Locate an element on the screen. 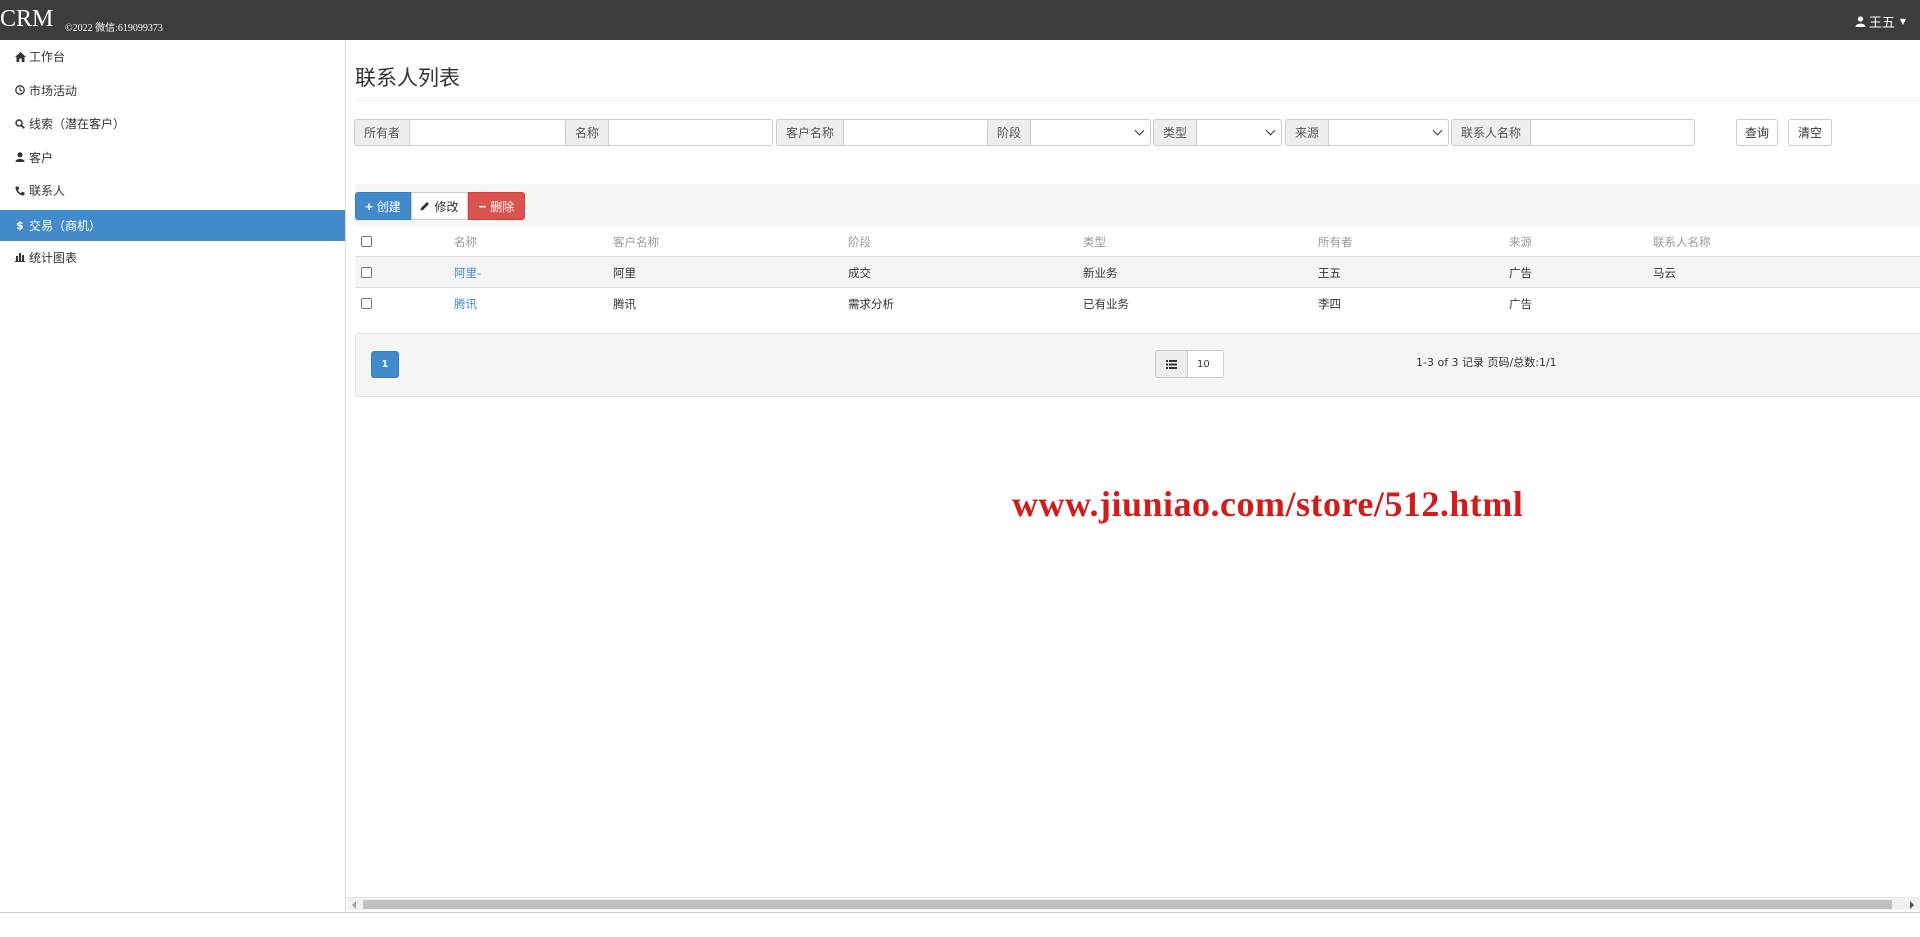 This screenshot has width=1920, height=937. select-all-checkbox is located at coordinates (366, 241).